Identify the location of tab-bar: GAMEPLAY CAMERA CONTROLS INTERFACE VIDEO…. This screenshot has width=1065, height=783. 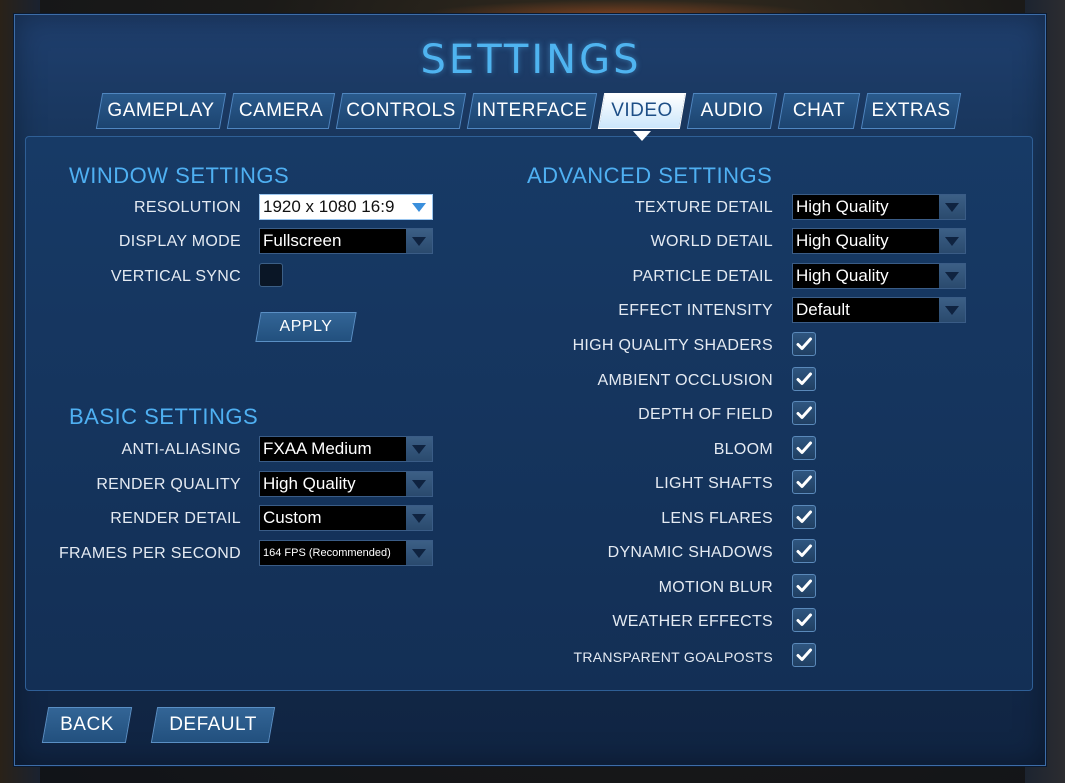
(532, 117).